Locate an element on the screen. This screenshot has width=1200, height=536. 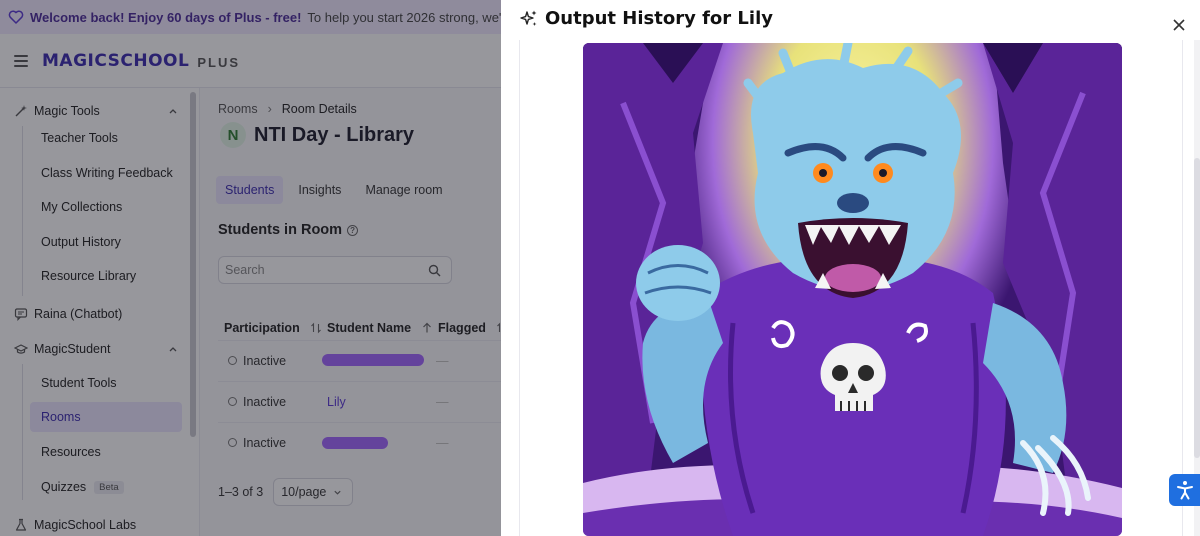
panel-header: Output History for Lily is located at coordinates (646, 18).